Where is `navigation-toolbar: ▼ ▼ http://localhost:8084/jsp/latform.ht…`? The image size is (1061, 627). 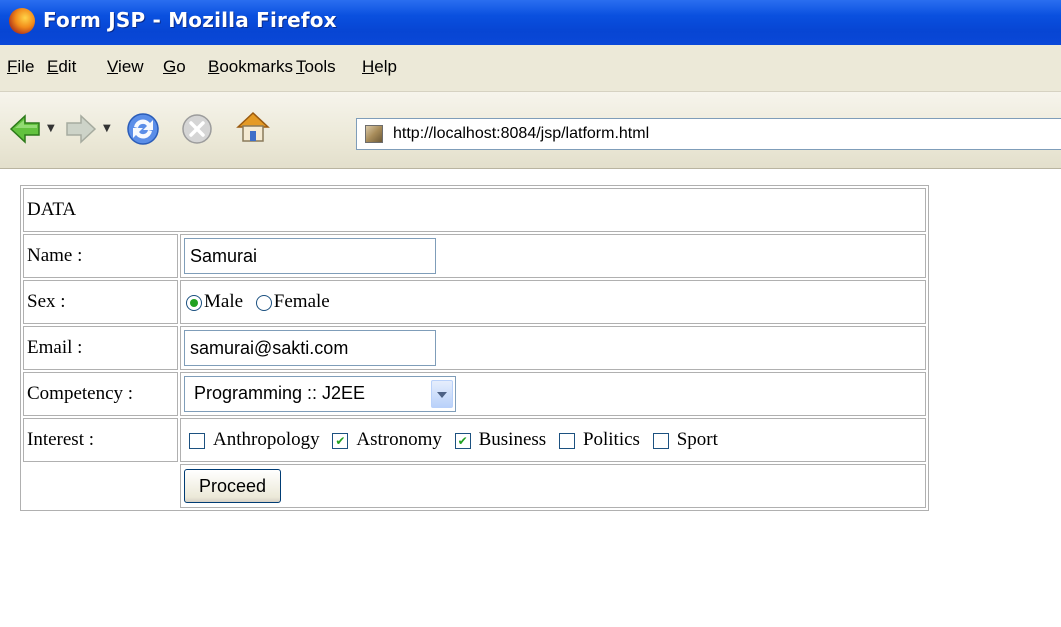 navigation-toolbar: ▼ ▼ http://localhost:8084/jsp/latform.ht… is located at coordinates (530, 130).